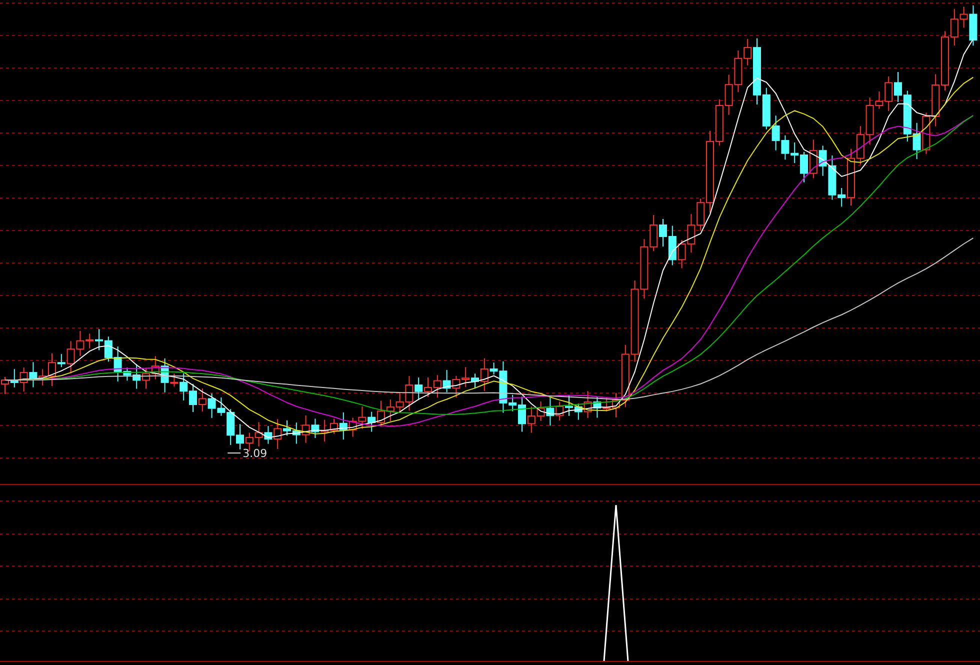 The width and height of the screenshot is (980, 665). Describe the element at coordinates (255, 453) in the screenshot. I see `low-price-label: 3.09` at that location.